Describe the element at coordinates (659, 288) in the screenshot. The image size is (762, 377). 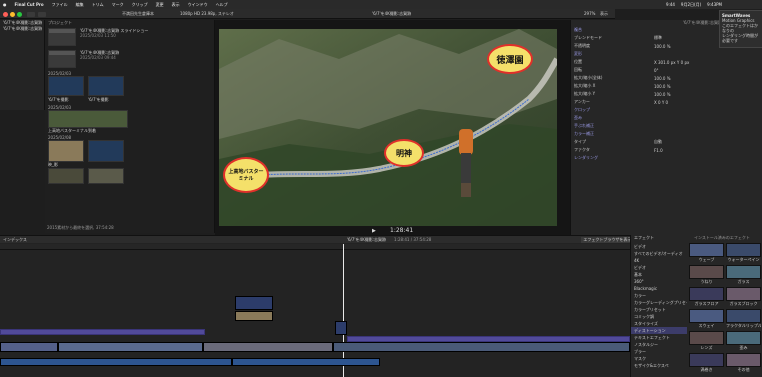
I see `effects-category-item: Blackmagic` at that location.